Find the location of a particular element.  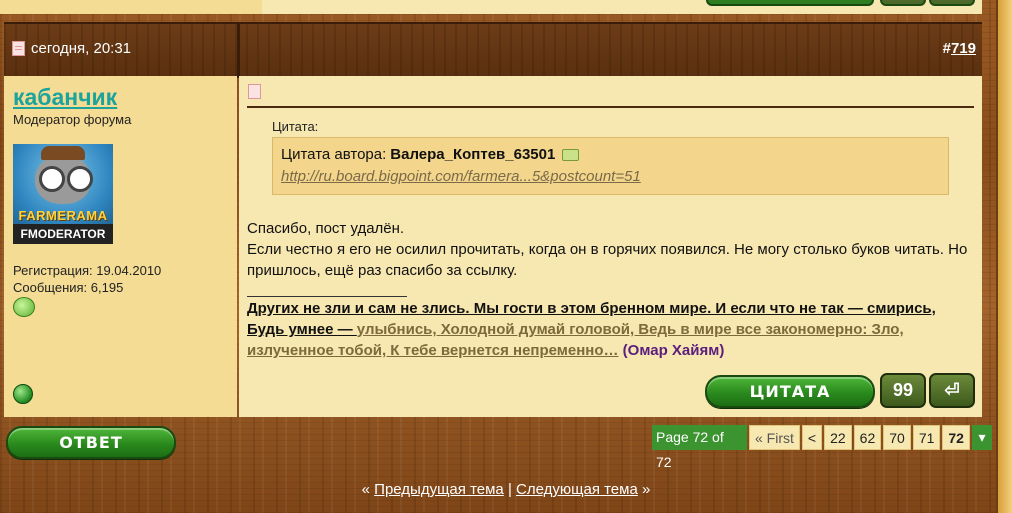

post-icon is located at coordinates (18, 48).